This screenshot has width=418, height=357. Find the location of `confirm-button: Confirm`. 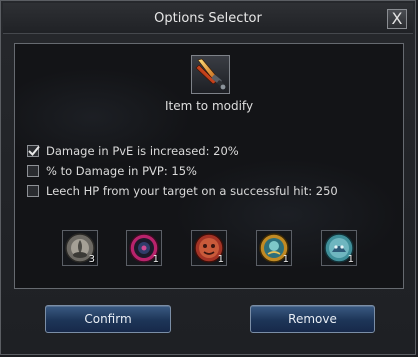

confirm-button: Confirm is located at coordinates (108, 319).